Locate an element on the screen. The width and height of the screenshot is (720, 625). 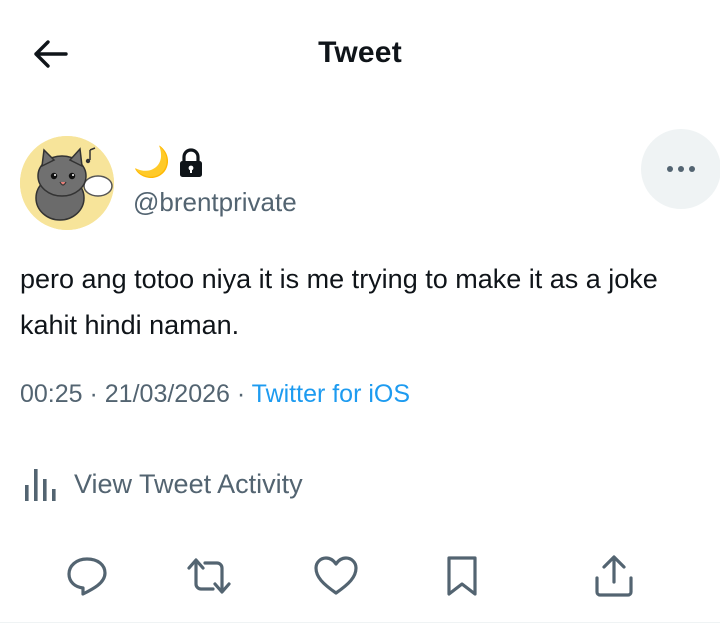
bookmark-icon is located at coordinates (462, 576).